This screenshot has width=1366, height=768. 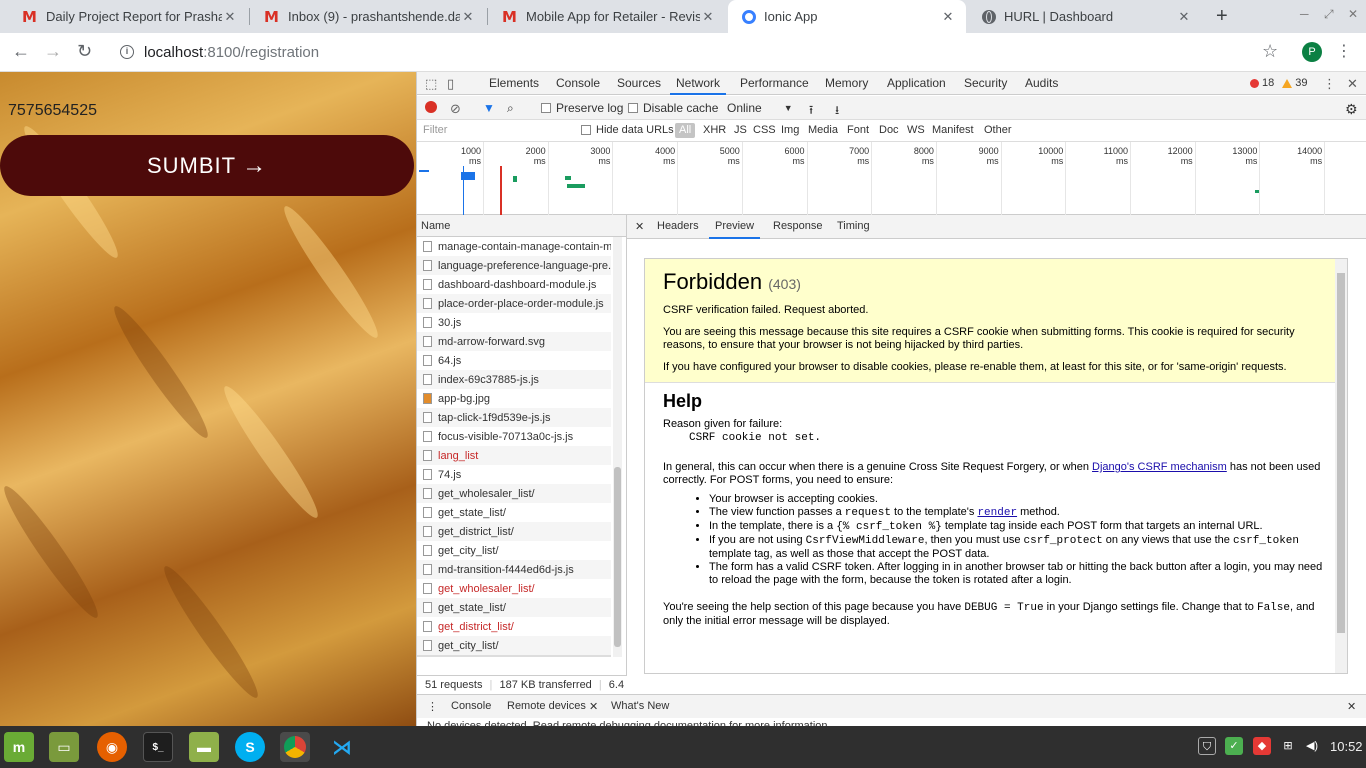 What do you see at coordinates (52, 111) in the screenshot?
I see `phone-number-value: 7575654525` at bounding box center [52, 111].